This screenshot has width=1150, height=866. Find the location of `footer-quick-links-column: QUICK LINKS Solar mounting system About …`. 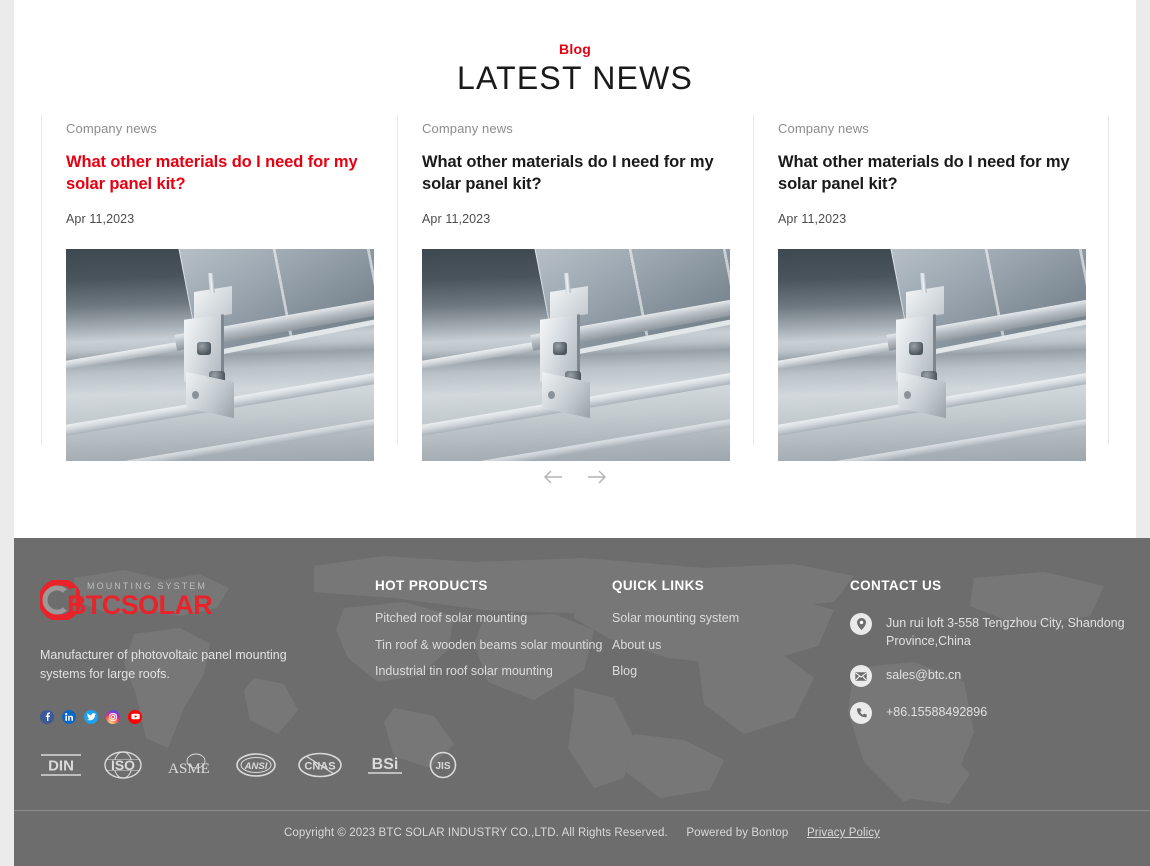

footer-quick-links-column: QUICK LINKS Solar mounting system About … is located at coordinates (722, 635).